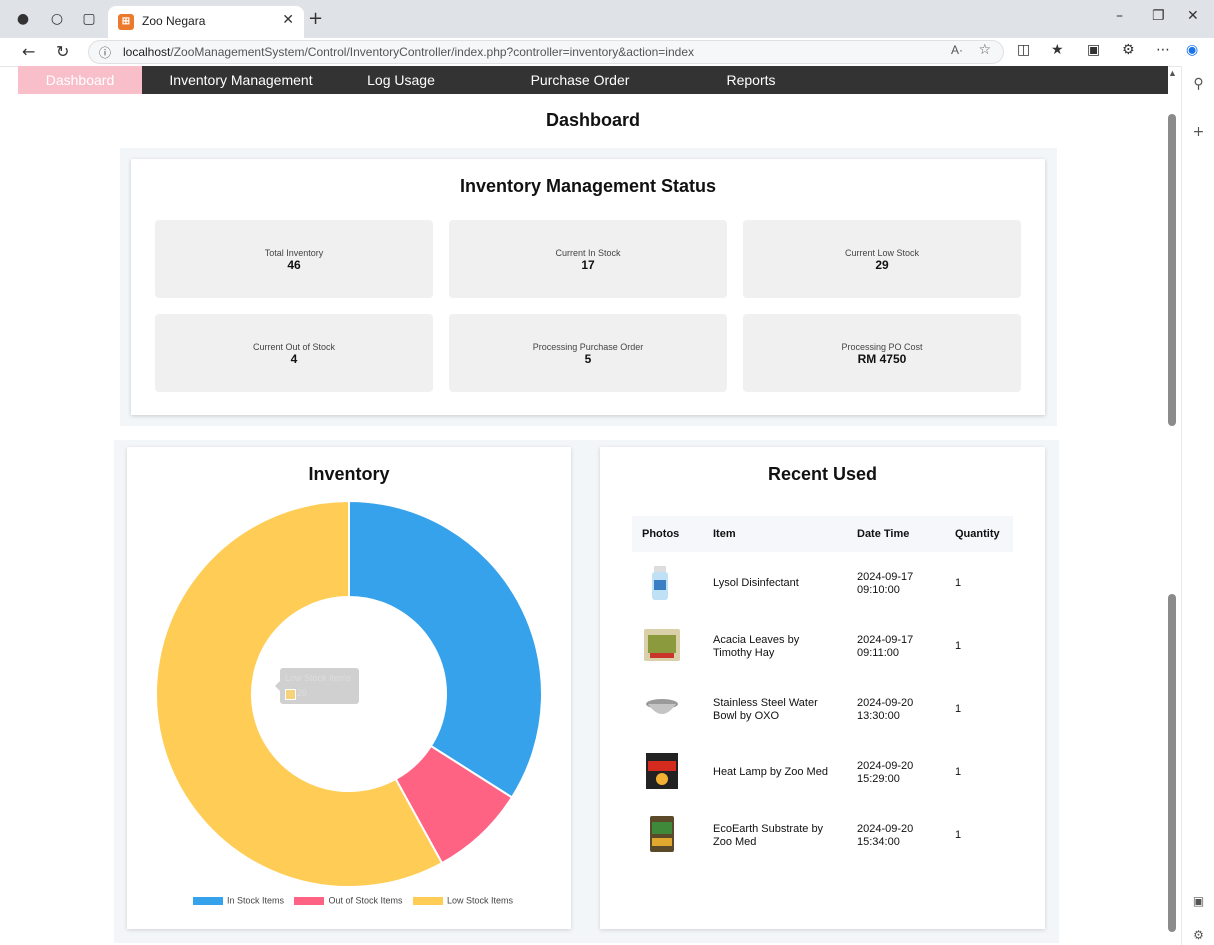 Image resolution: width=1214 pixels, height=945 pixels. Describe the element at coordinates (294, 265) in the screenshot. I see `tile-value: 46` at that location.